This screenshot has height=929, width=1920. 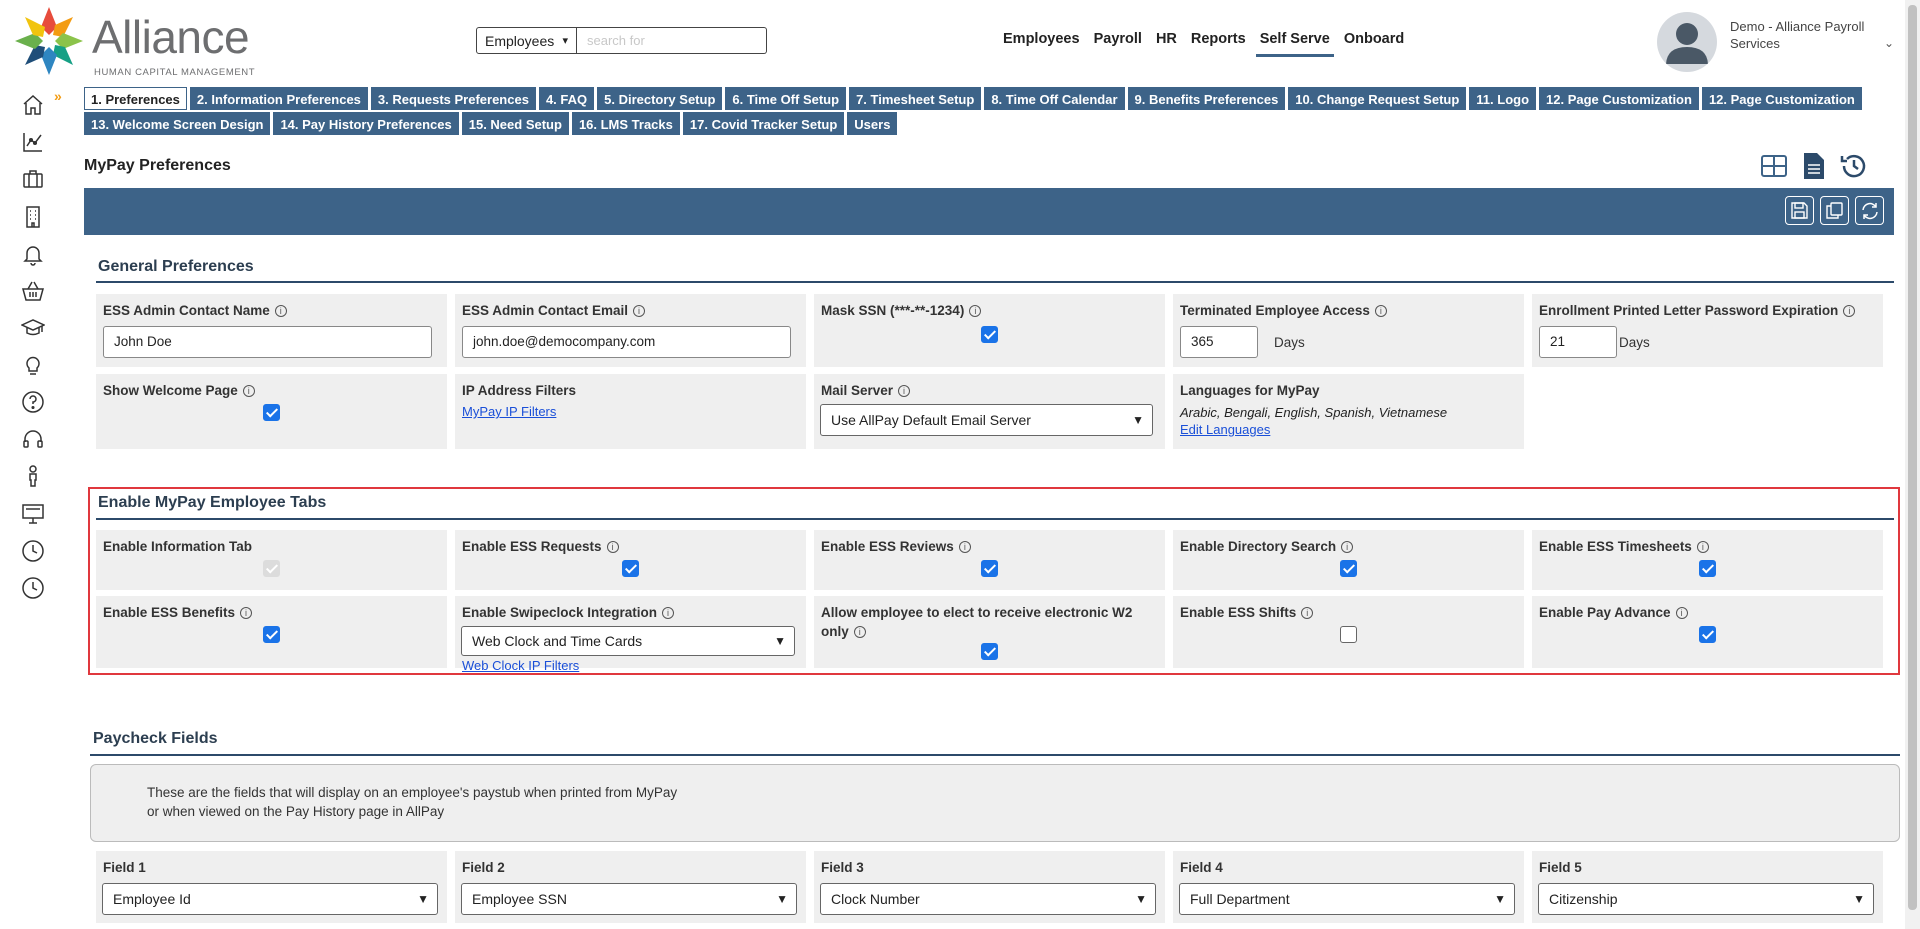 What do you see at coordinates (270, 899) in the screenshot?
I see `paycheck-field-1-select: Employee Id ▼` at bounding box center [270, 899].